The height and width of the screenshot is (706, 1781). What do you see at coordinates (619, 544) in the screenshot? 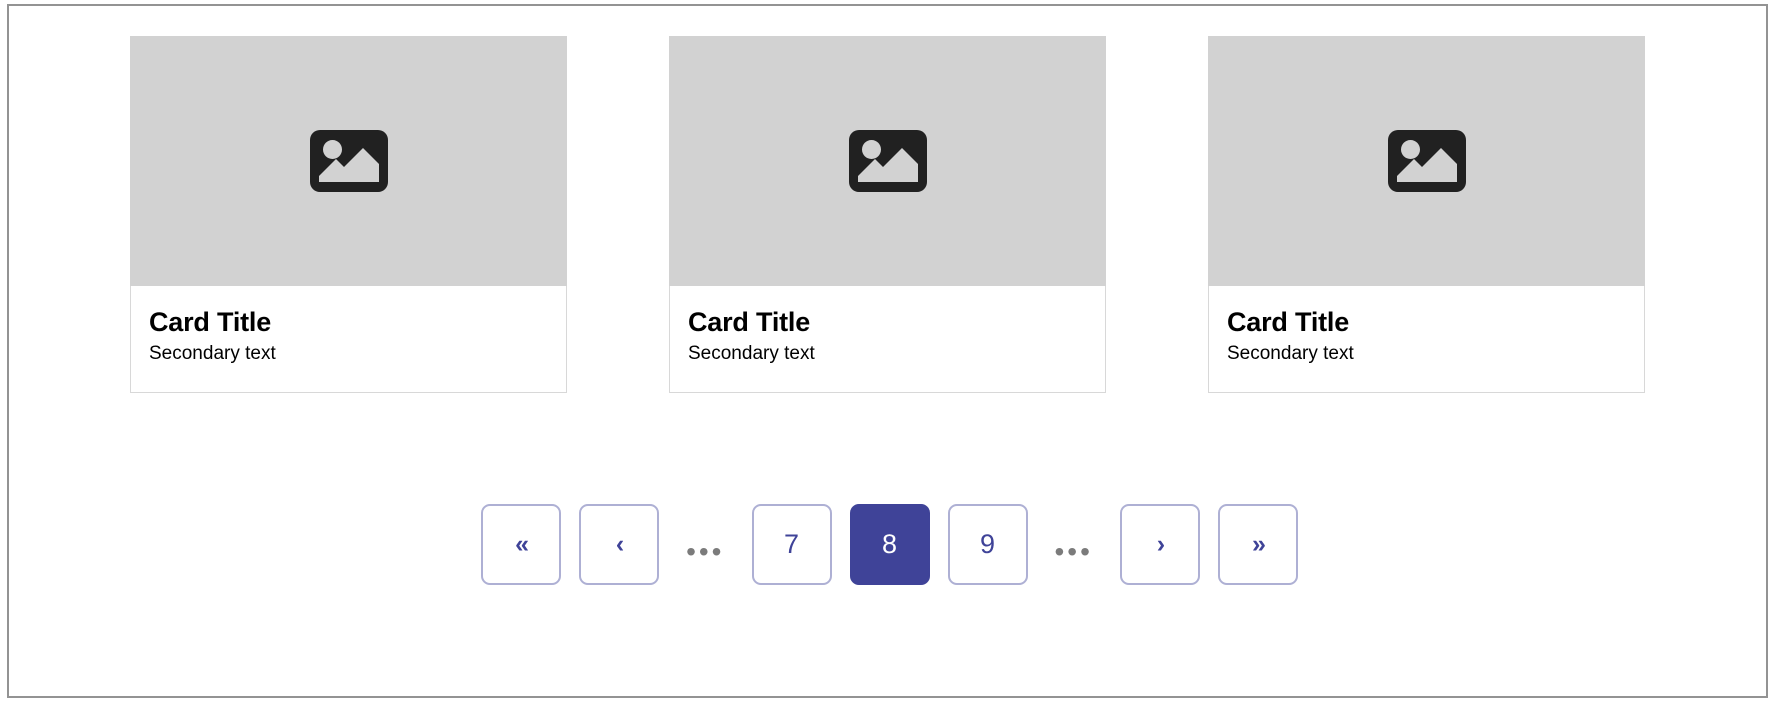
I see `pagination-prev-button: ‹` at bounding box center [619, 544].